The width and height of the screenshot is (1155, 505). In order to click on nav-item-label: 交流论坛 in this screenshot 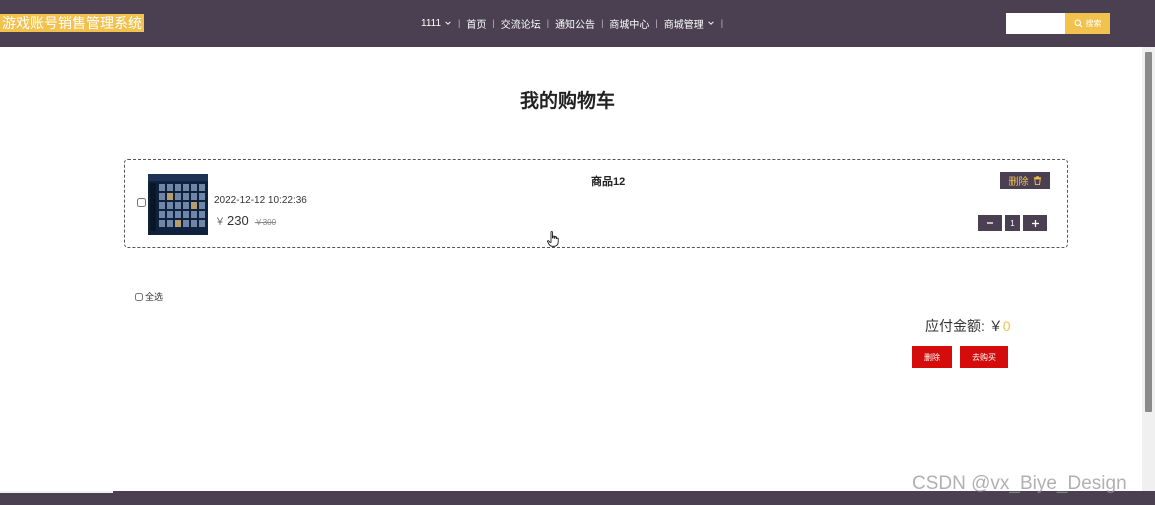, I will do `click(520, 25)`.